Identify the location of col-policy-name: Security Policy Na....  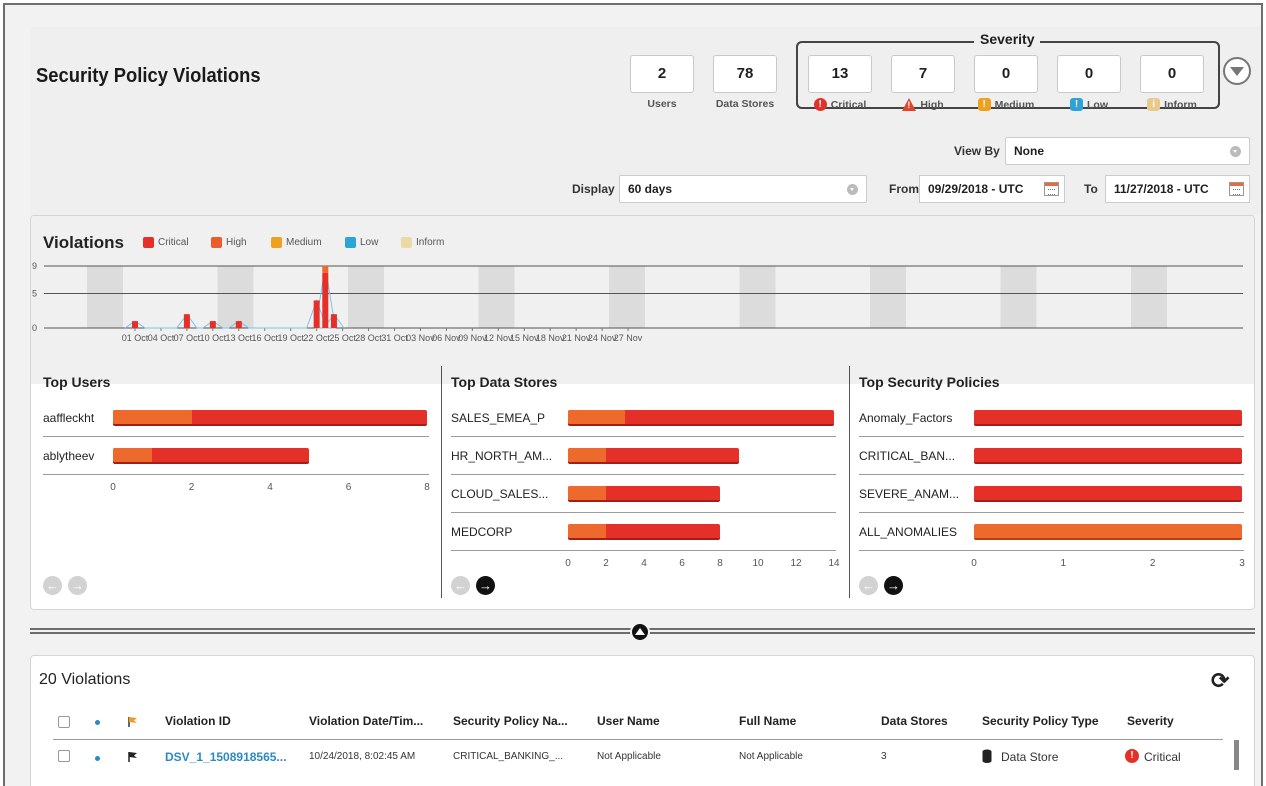
(510, 721).